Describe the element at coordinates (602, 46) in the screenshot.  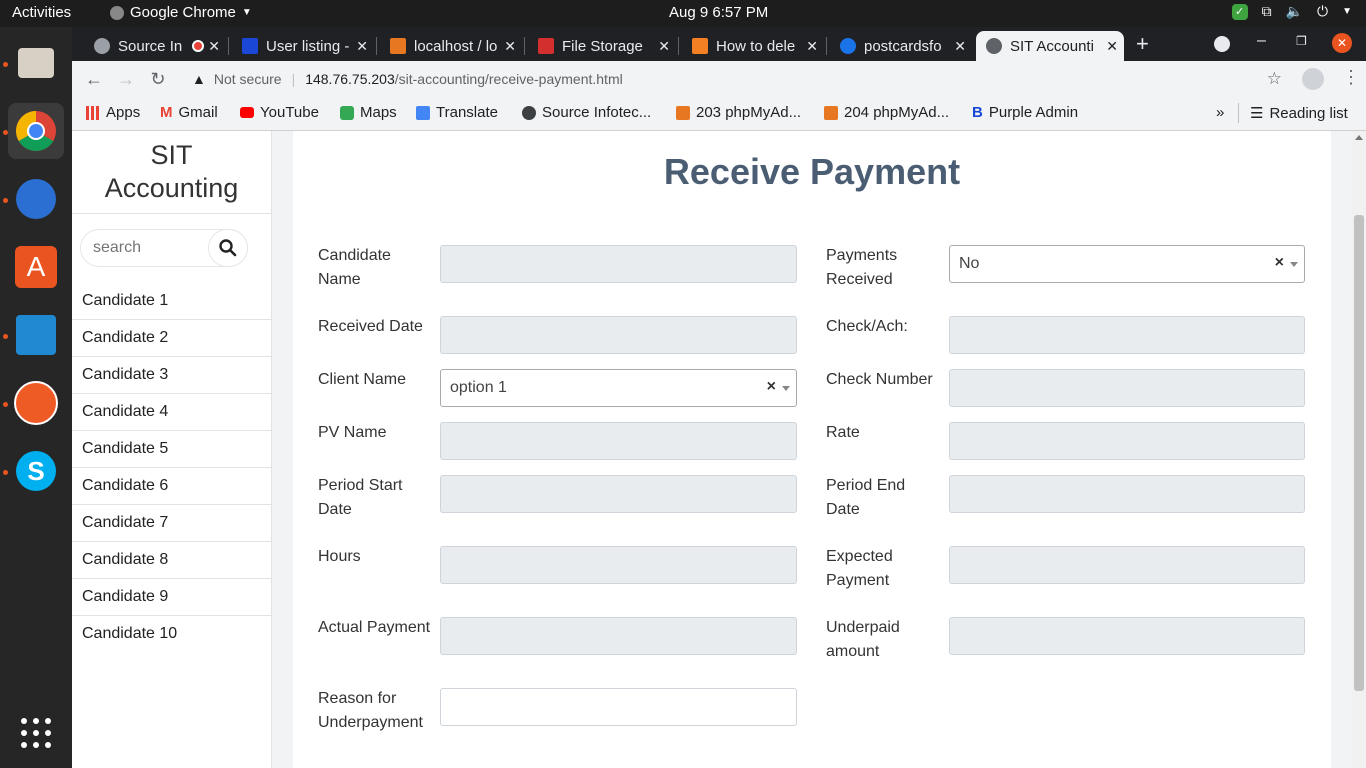
I see `browser-tab: File Storage ✕` at that location.